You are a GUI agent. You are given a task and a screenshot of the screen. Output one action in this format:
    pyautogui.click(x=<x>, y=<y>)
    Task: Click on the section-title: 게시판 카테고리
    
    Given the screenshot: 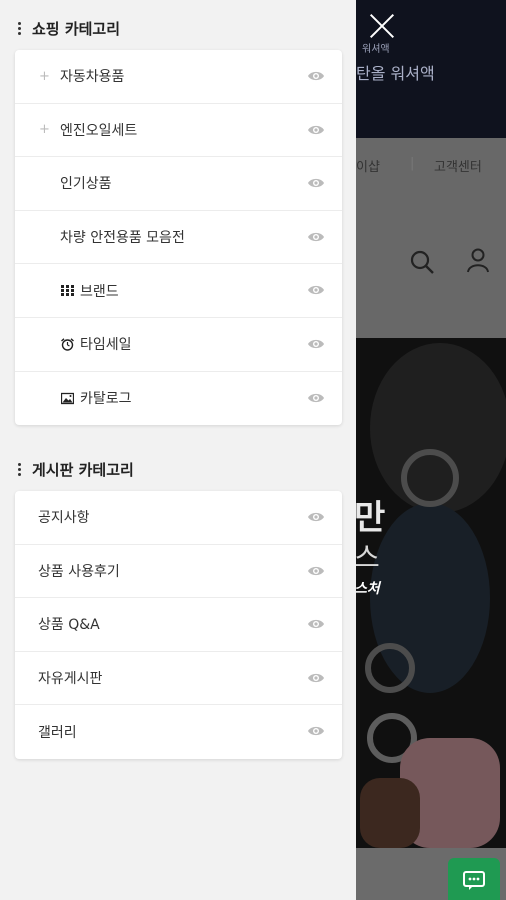 What is the action you would take?
    pyautogui.click(x=83, y=470)
    